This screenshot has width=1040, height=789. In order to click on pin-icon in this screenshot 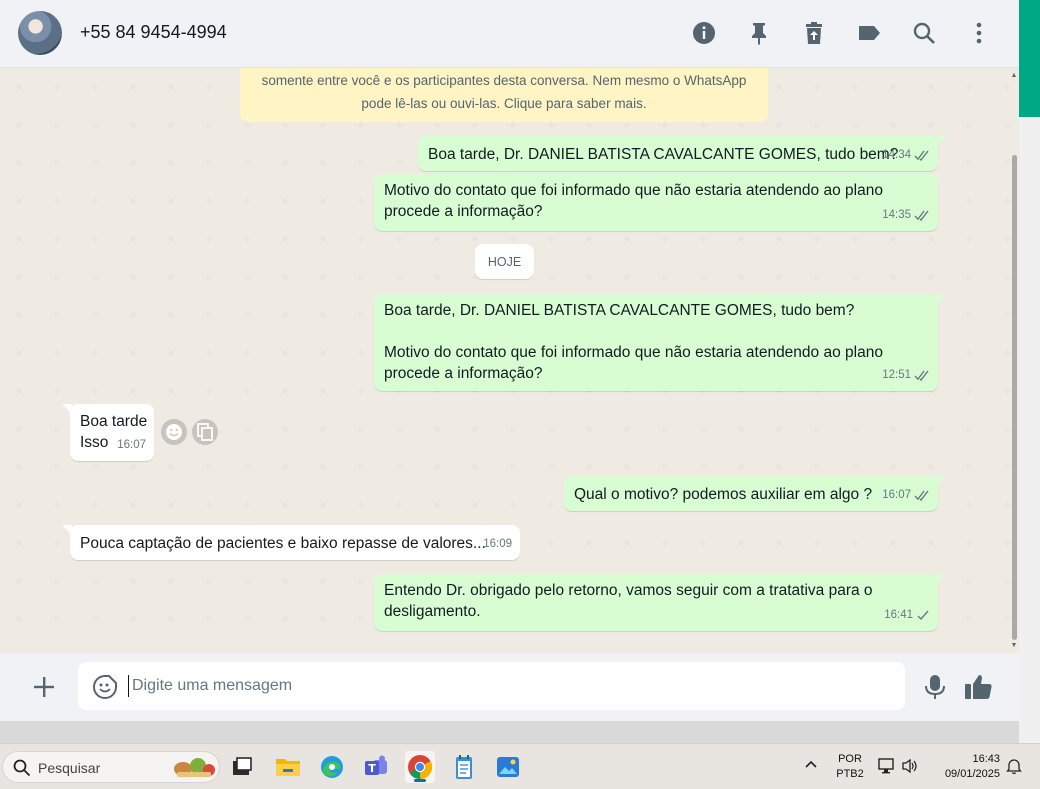, I will do `click(759, 33)`.